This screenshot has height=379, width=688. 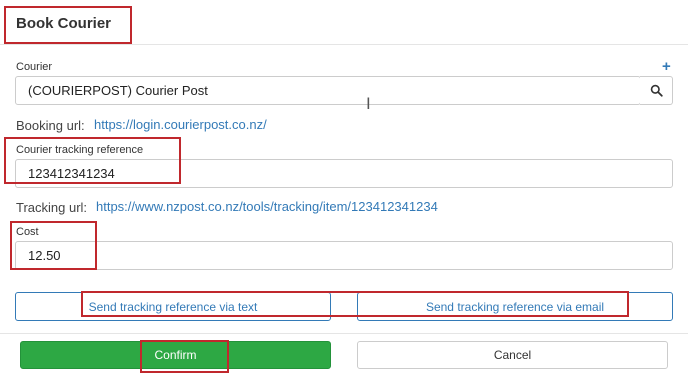 I want to click on courier-search-button, so click(x=656, y=90).